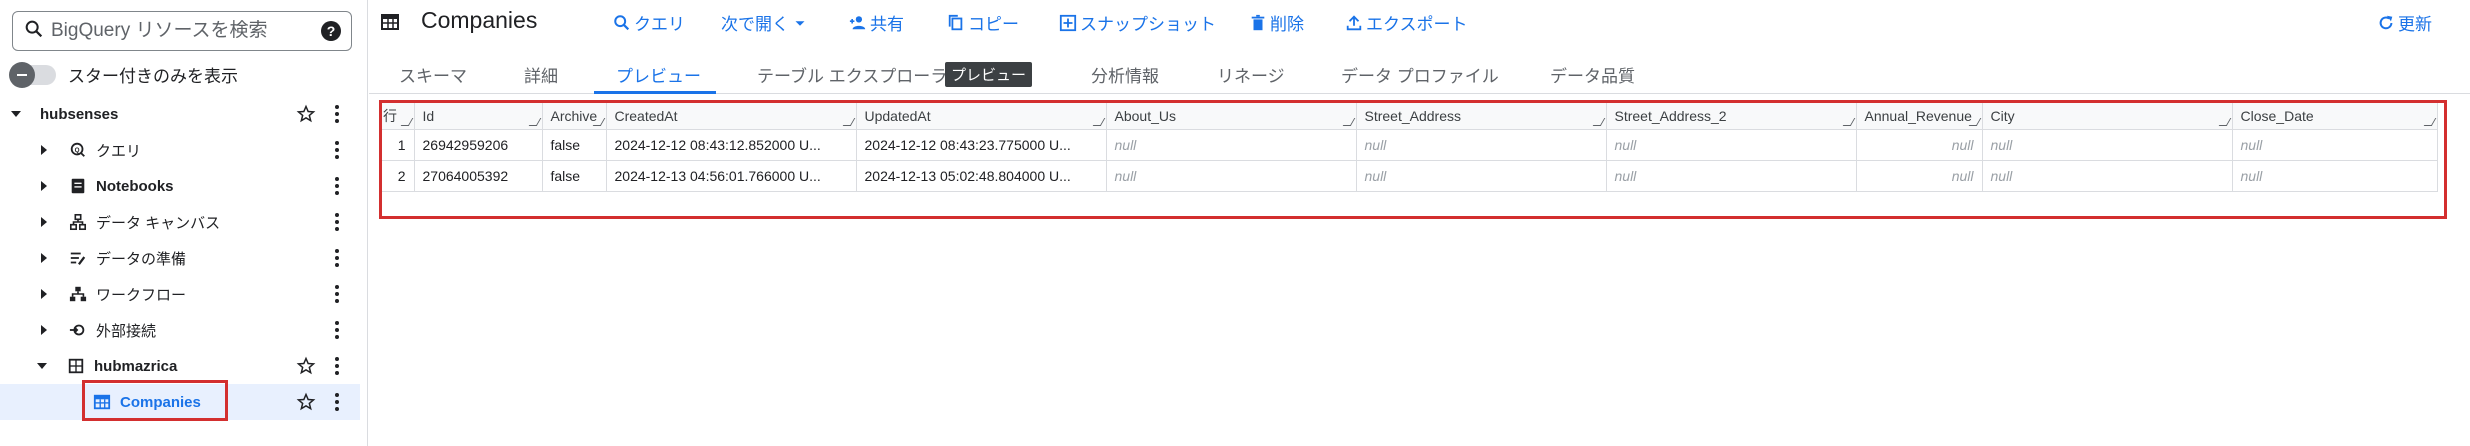  Describe the element at coordinates (158, 223) in the screenshot. I see `tree-item-label: データ キャンバス` at that location.